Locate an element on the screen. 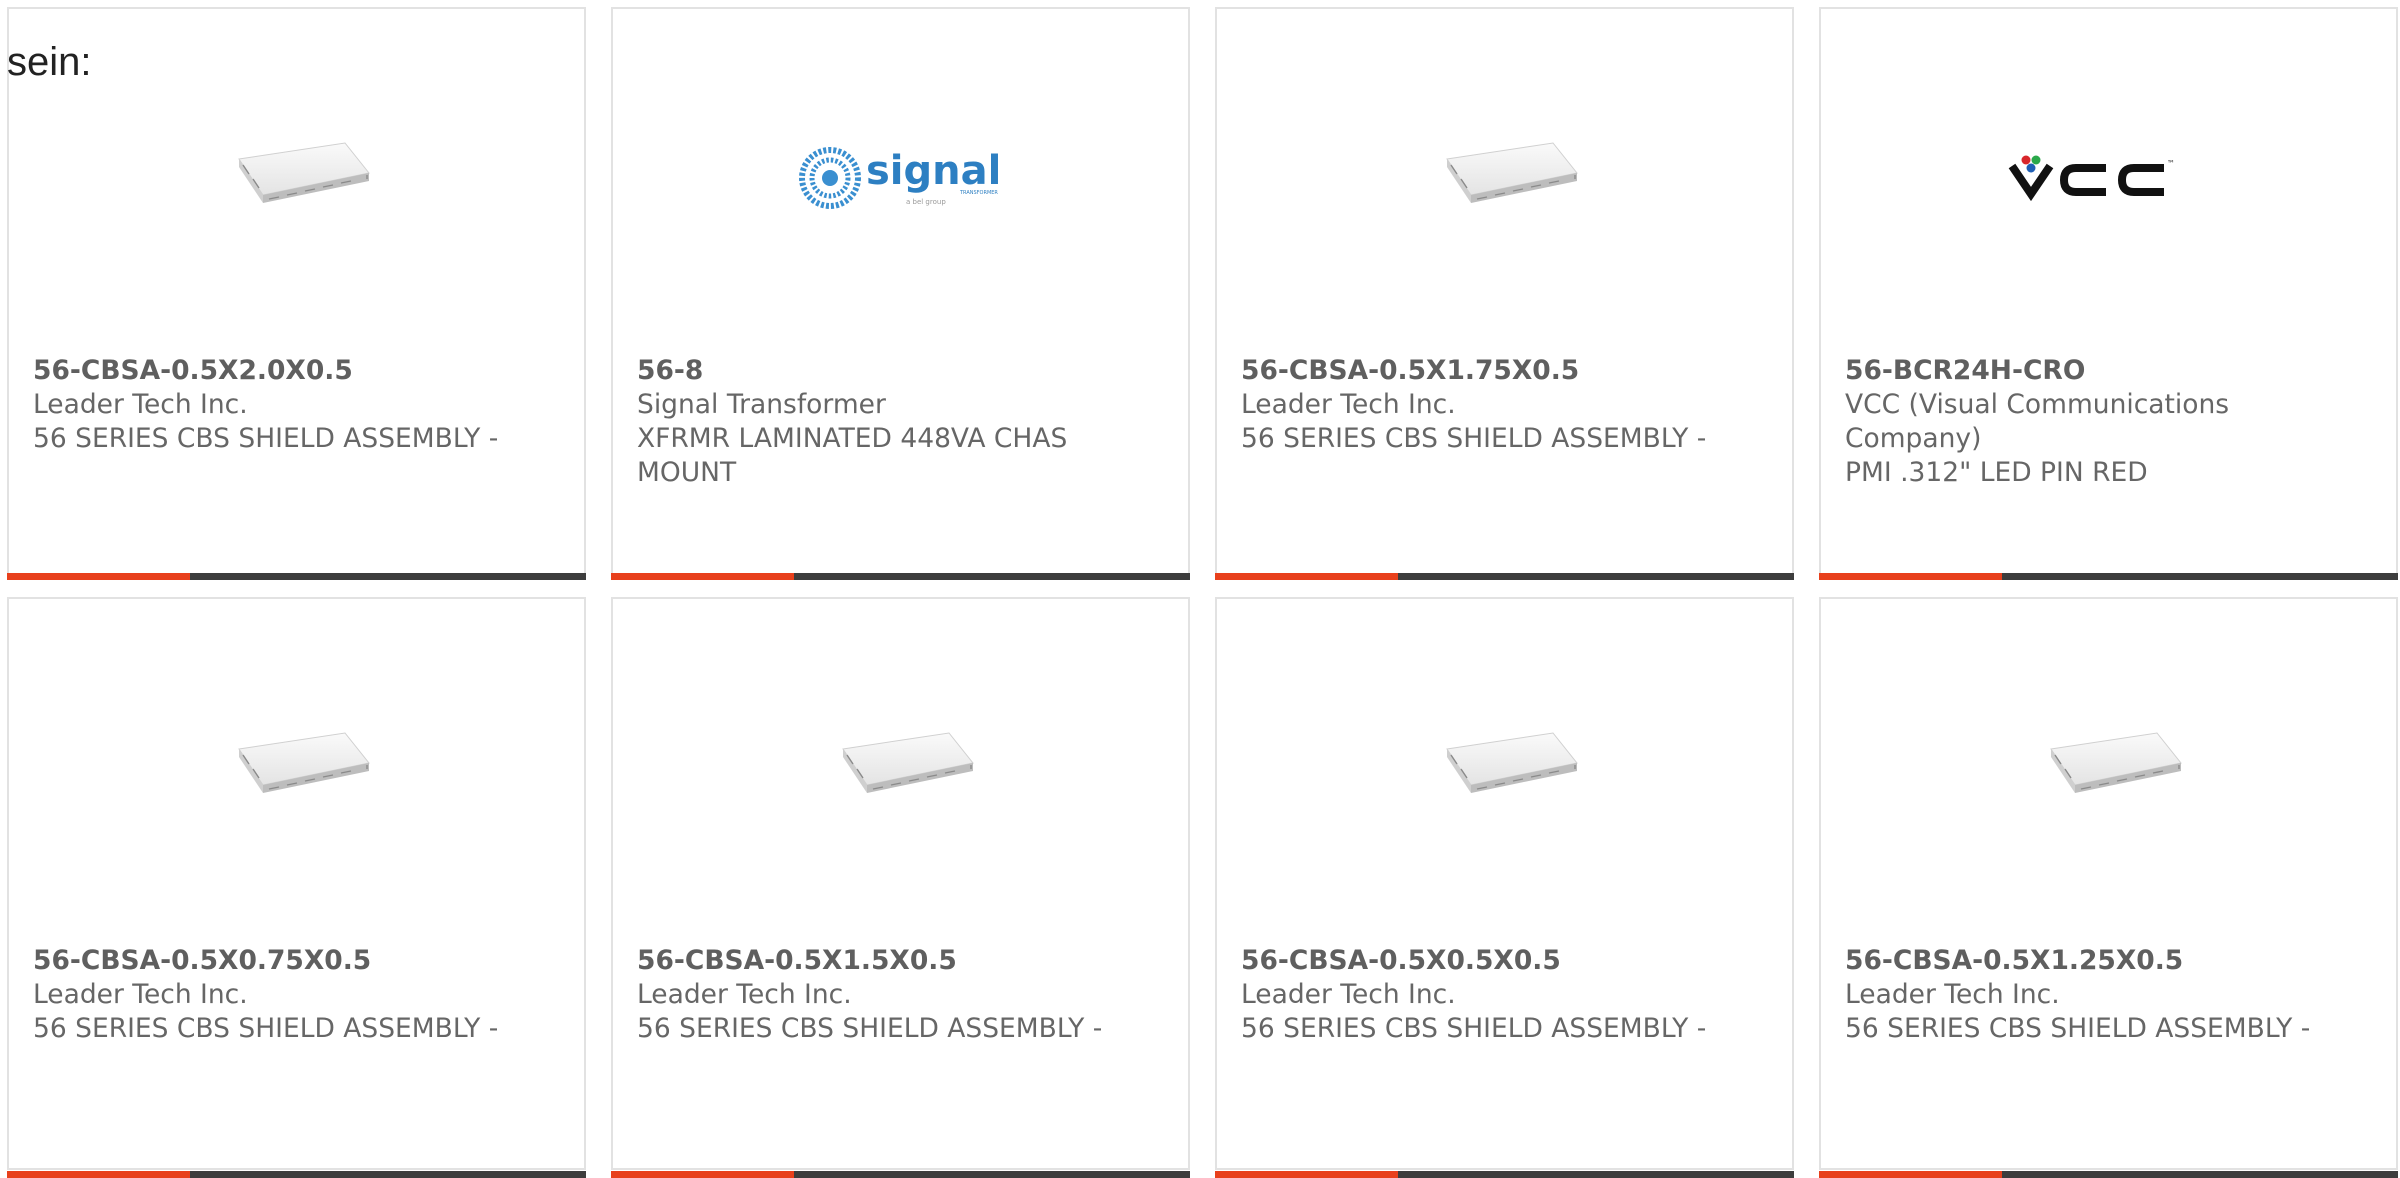 Image resolution: width=2400 pixels, height=1178 pixels. part-number: 56-CBSA-0.5X0.75X0.5 is located at coordinates (296, 961).